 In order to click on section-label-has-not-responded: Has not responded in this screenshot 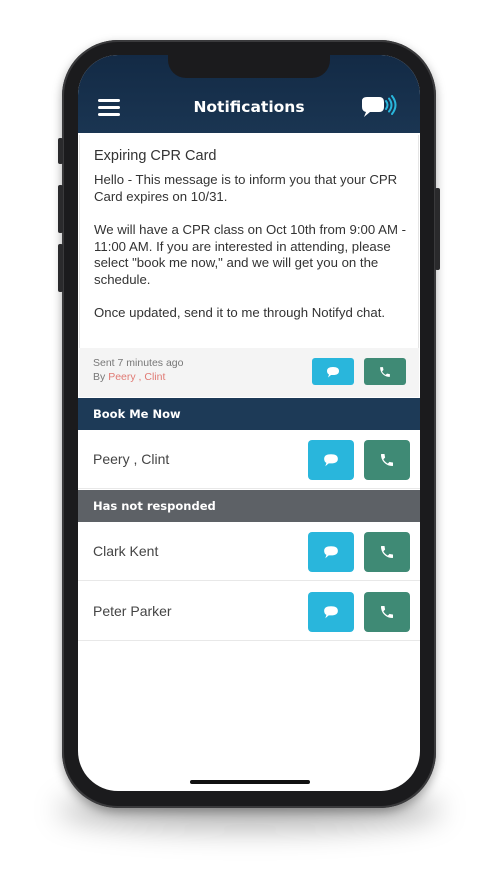, I will do `click(154, 506)`.